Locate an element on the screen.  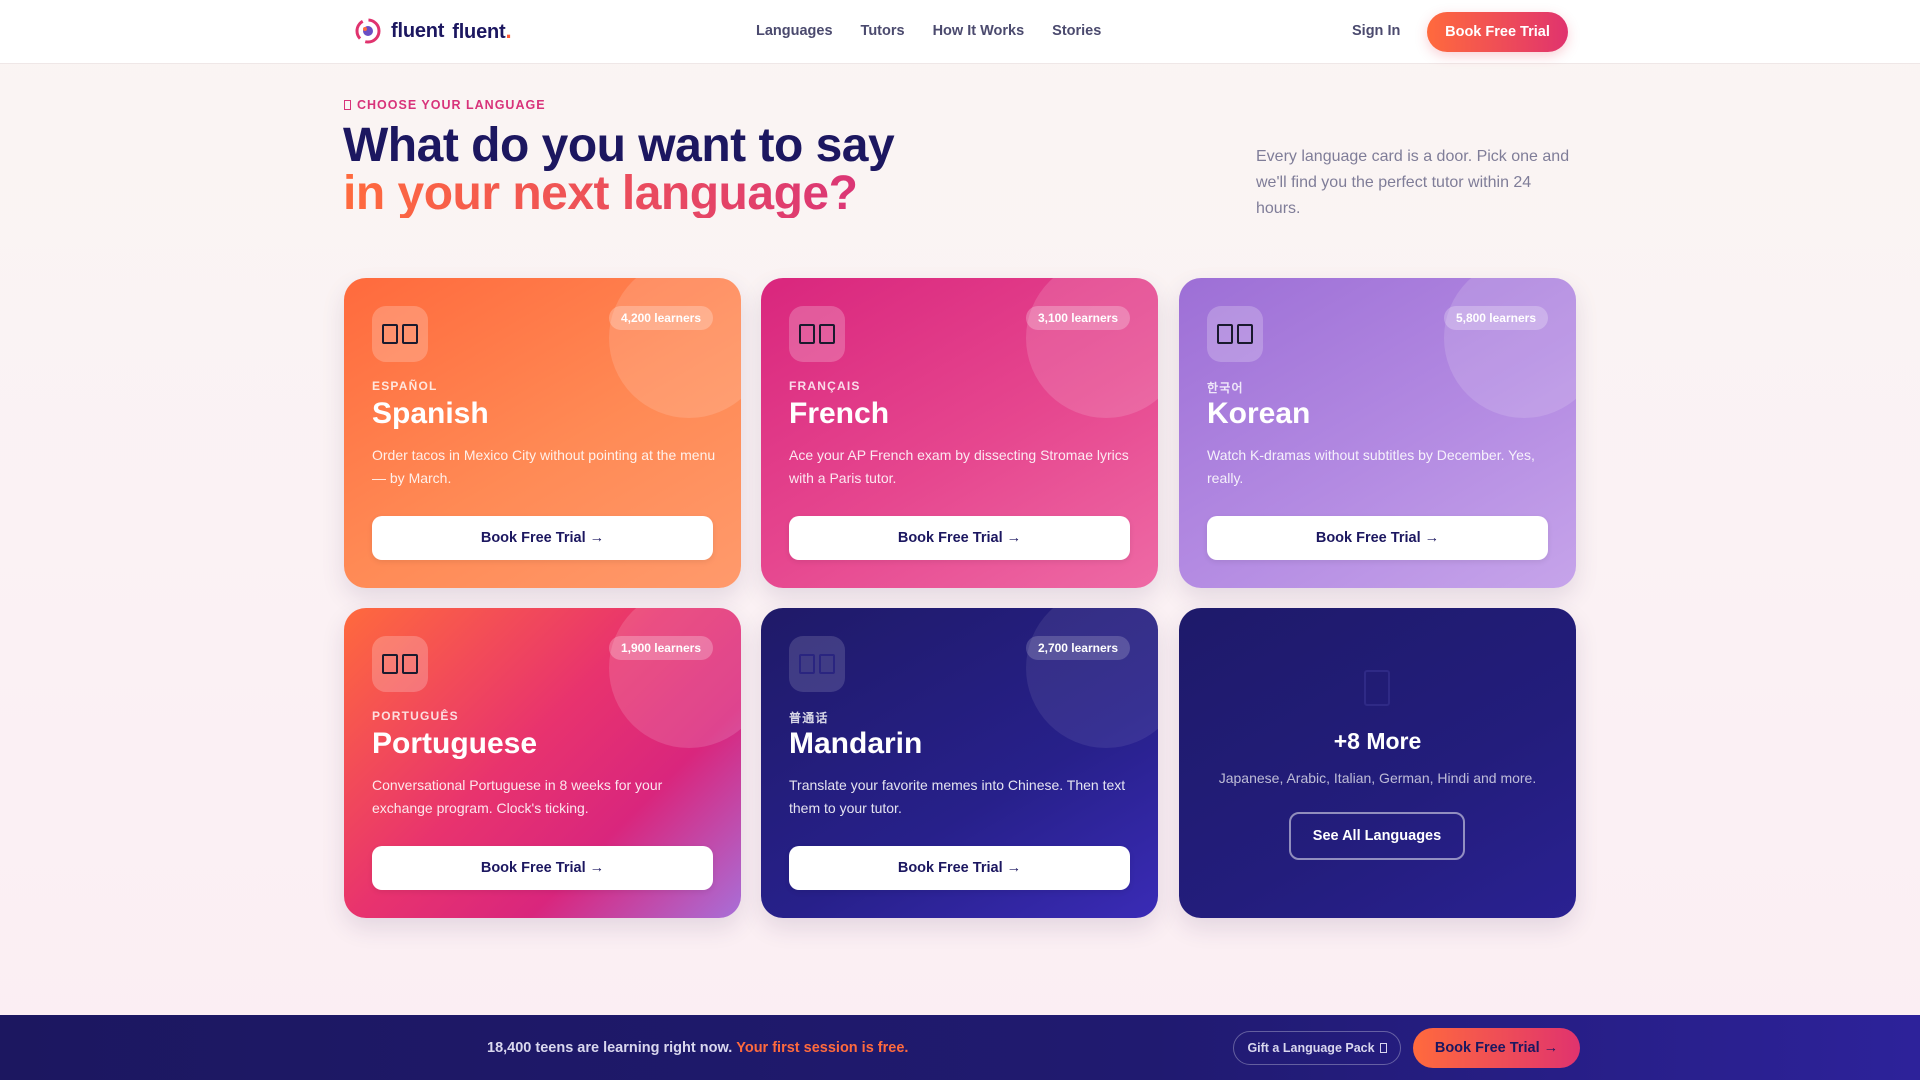
gift-icon is located at coordinates (1383, 1048).